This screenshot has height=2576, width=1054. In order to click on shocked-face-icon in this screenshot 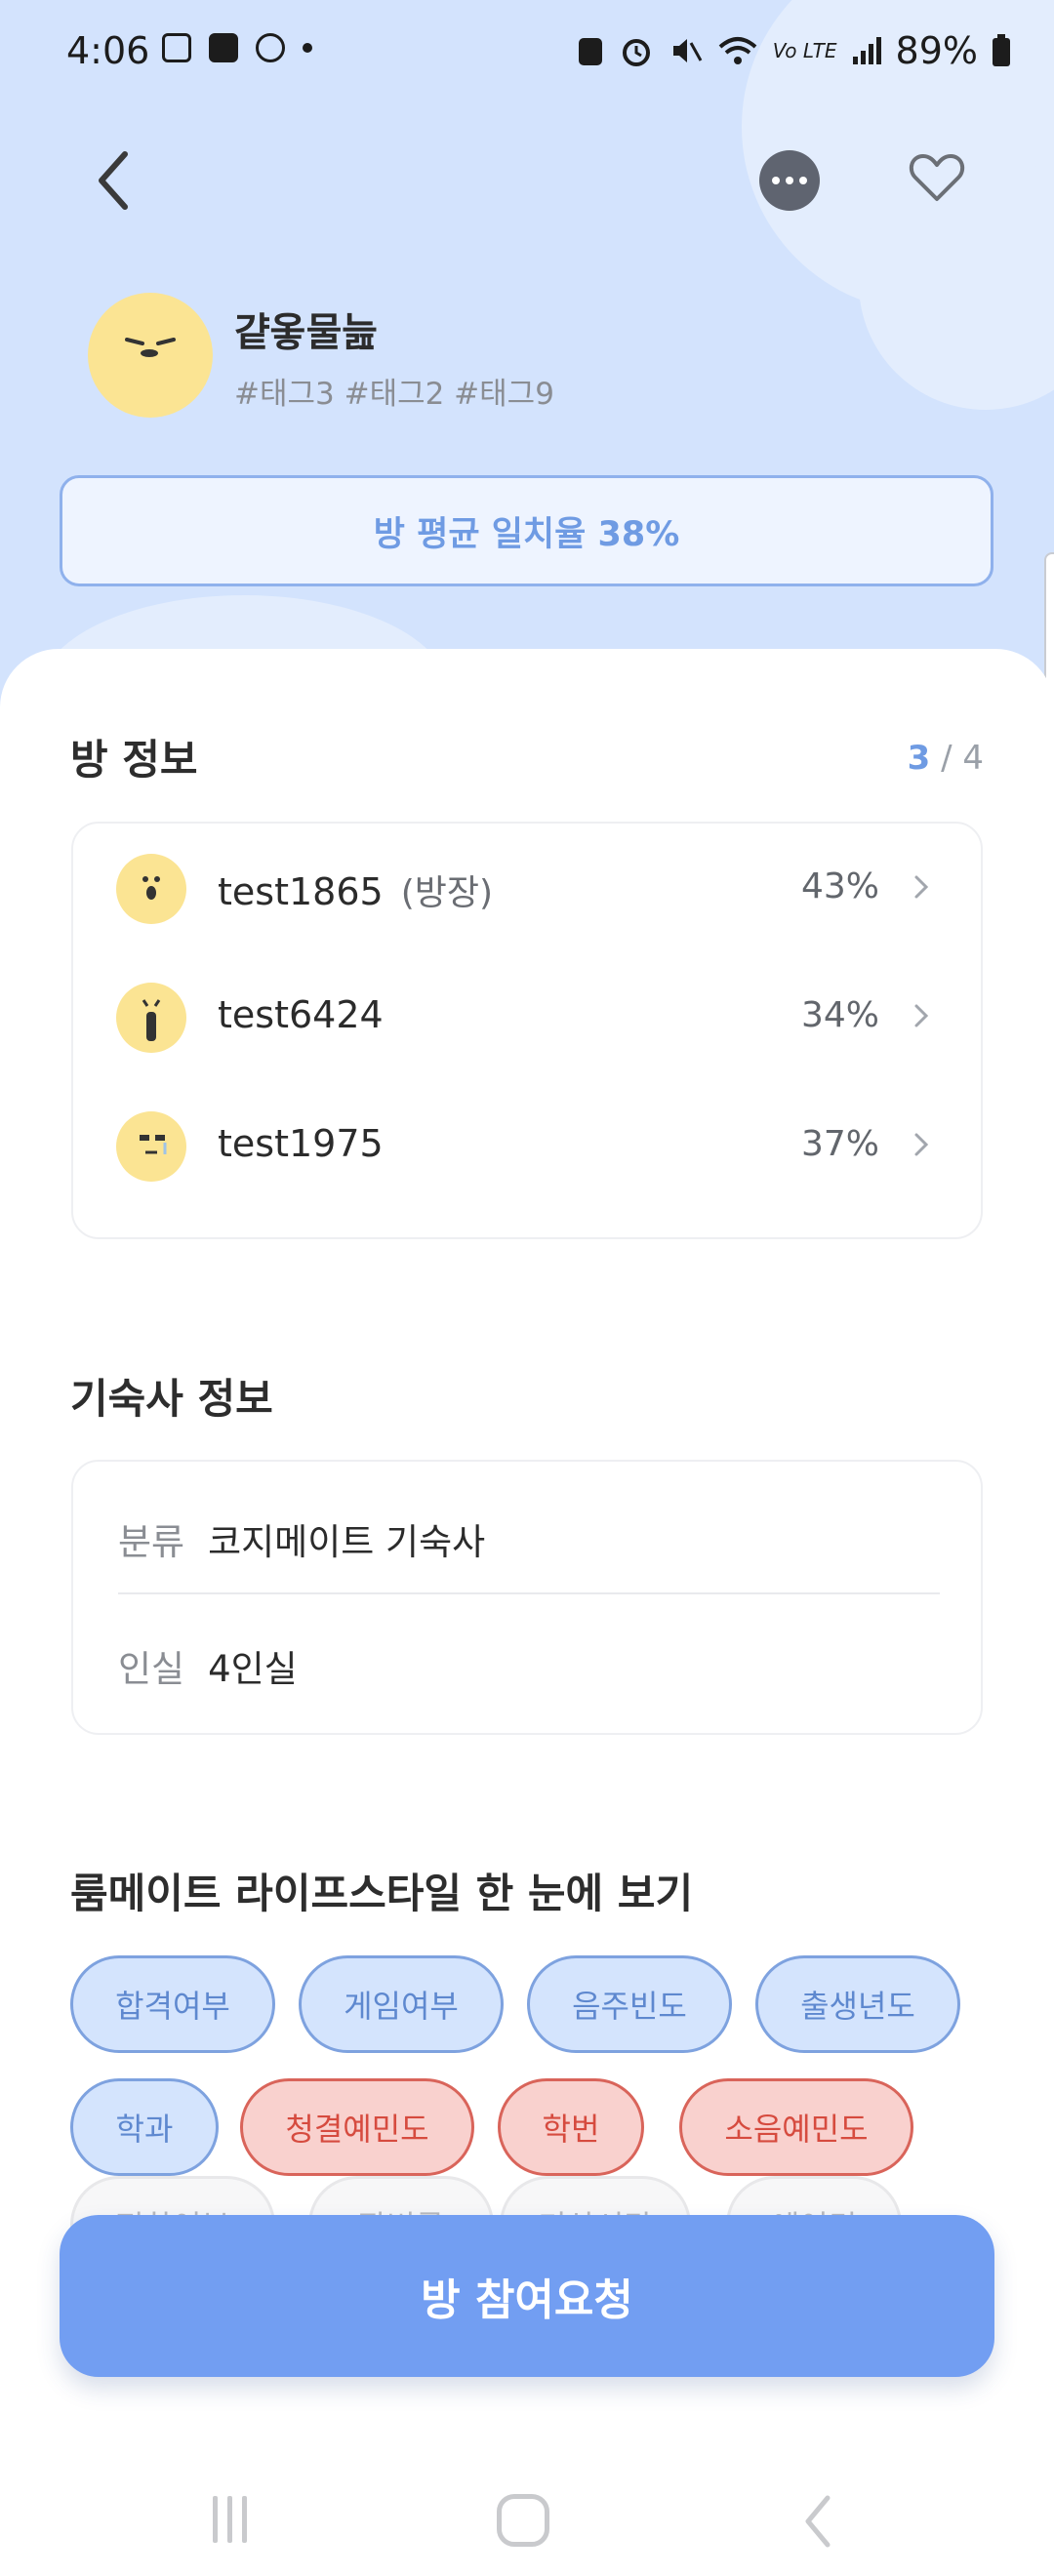, I will do `click(152, 1020)`.